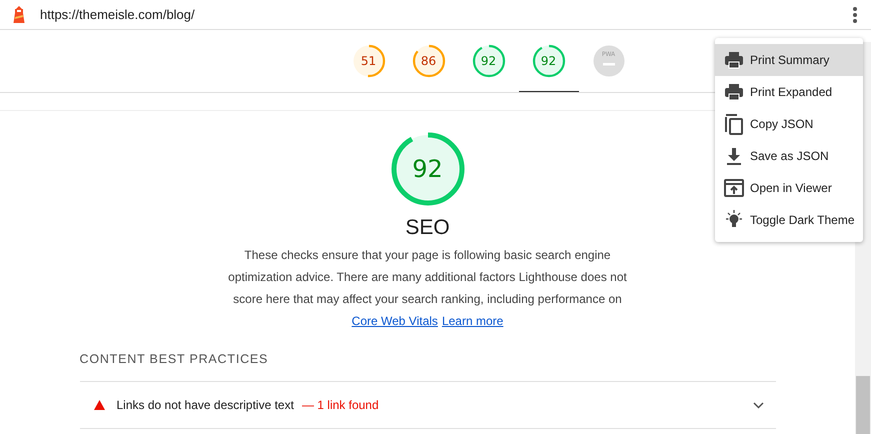 Image resolution: width=871 pixels, height=434 pixels. What do you see at coordinates (734, 124) in the screenshot?
I see `copy-icon` at bounding box center [734, 124].